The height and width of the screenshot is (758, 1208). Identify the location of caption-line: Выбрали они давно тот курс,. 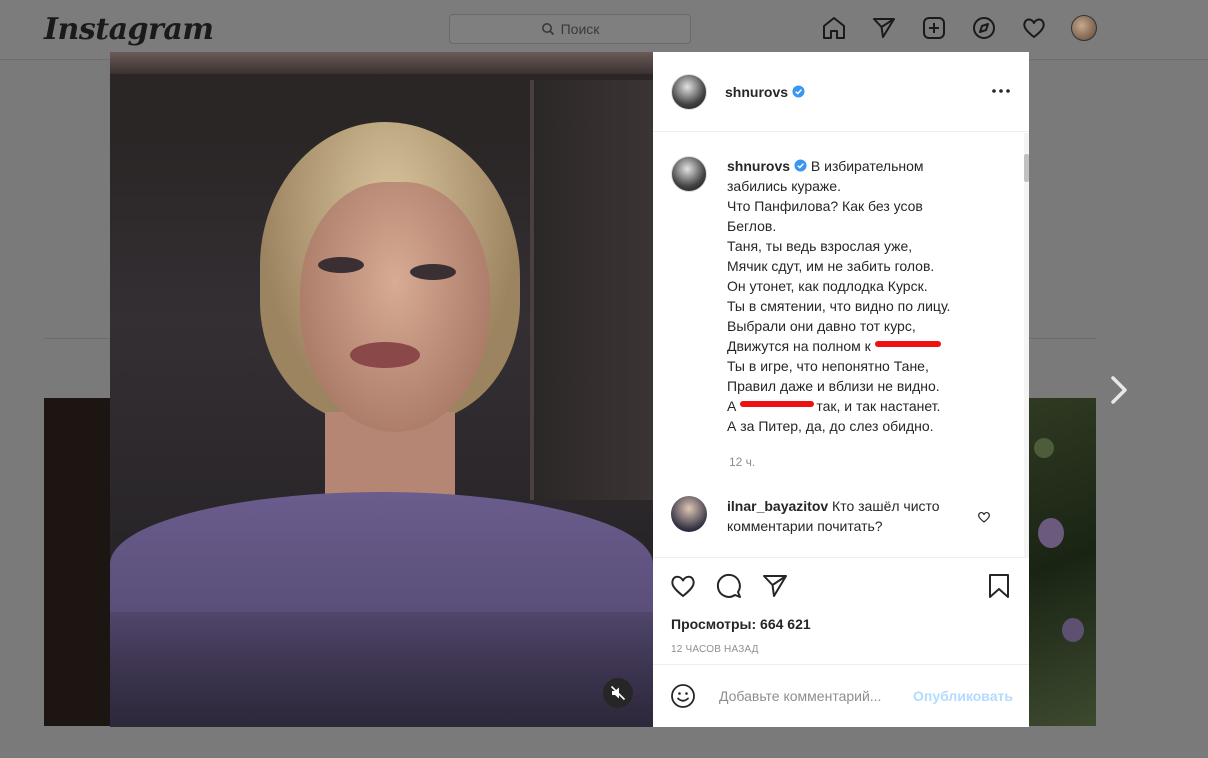
(821, 326).